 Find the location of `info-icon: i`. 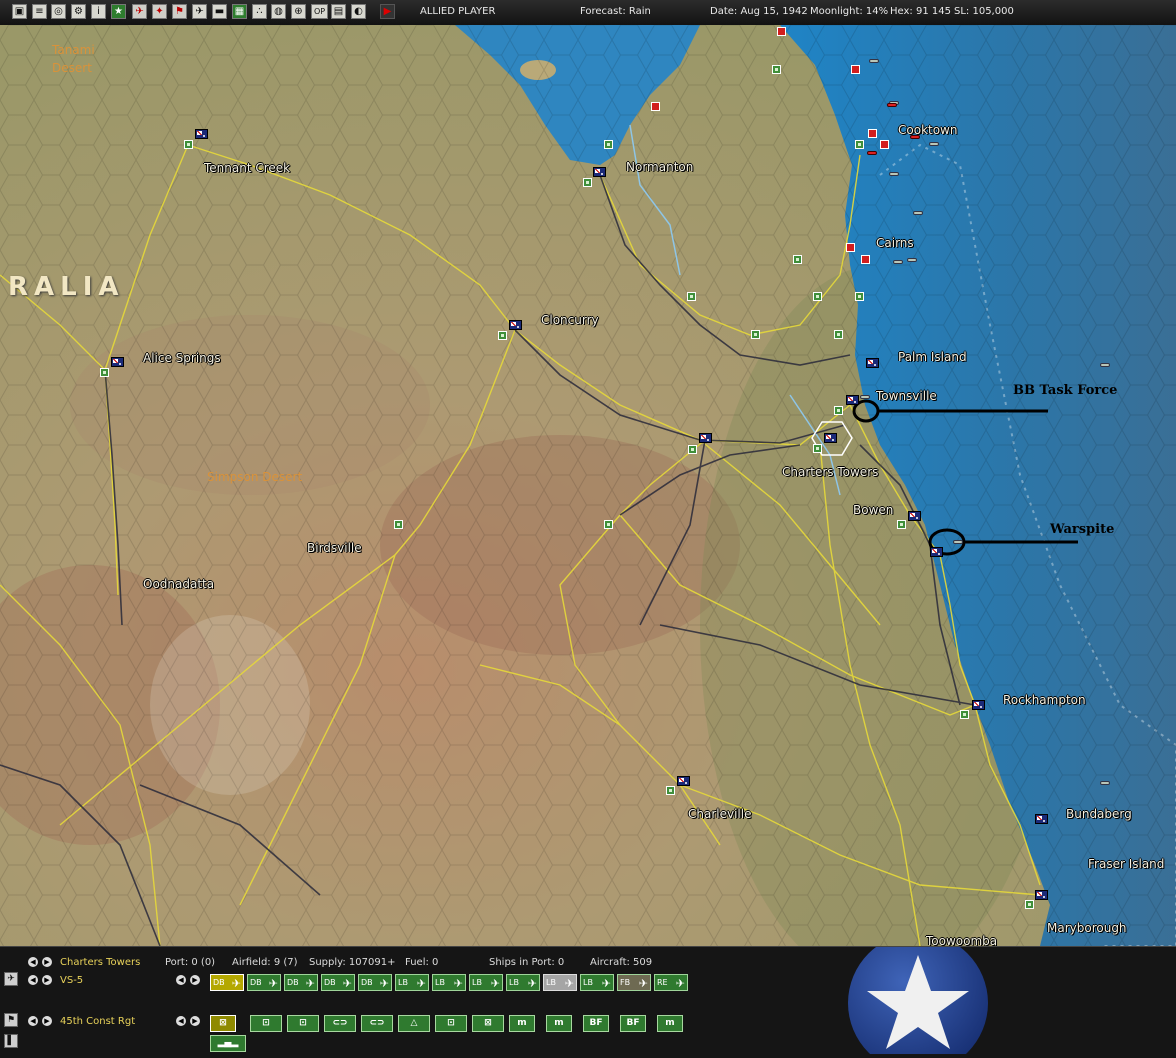

info-icon: i is located at coordinates (98, 11).